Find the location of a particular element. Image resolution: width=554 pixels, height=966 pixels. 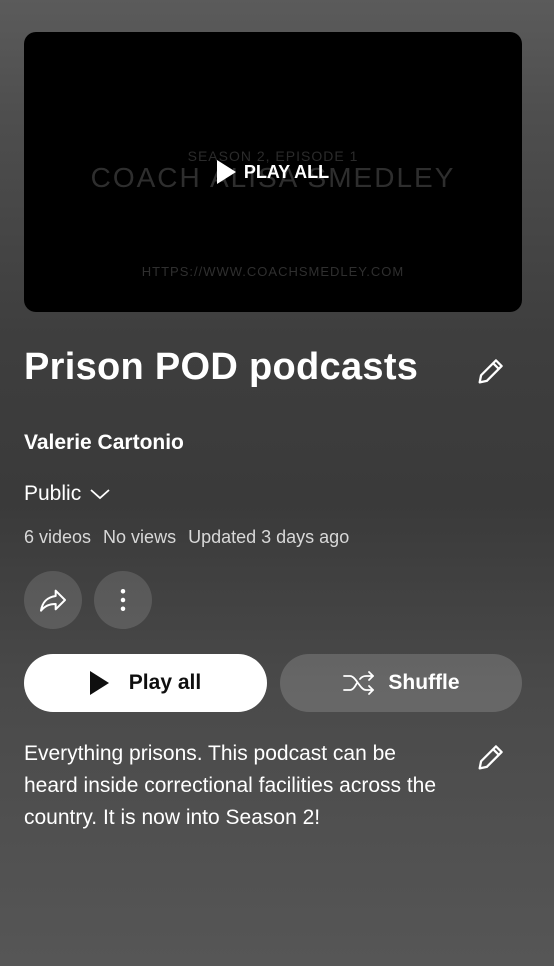

shuffle-button: Shuffle is located at coordinates (401, 683).